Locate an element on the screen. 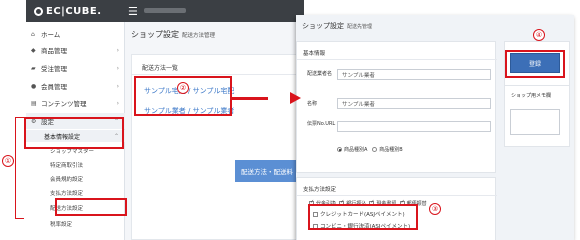 The width and height of the screenshot is (580, 240). sidebar-item-content: ▤ コンテンツ管理 › is located at coordinates (75, 103).